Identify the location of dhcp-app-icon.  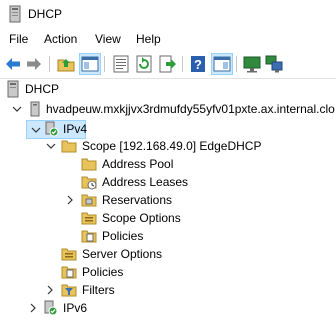
(15, 14).